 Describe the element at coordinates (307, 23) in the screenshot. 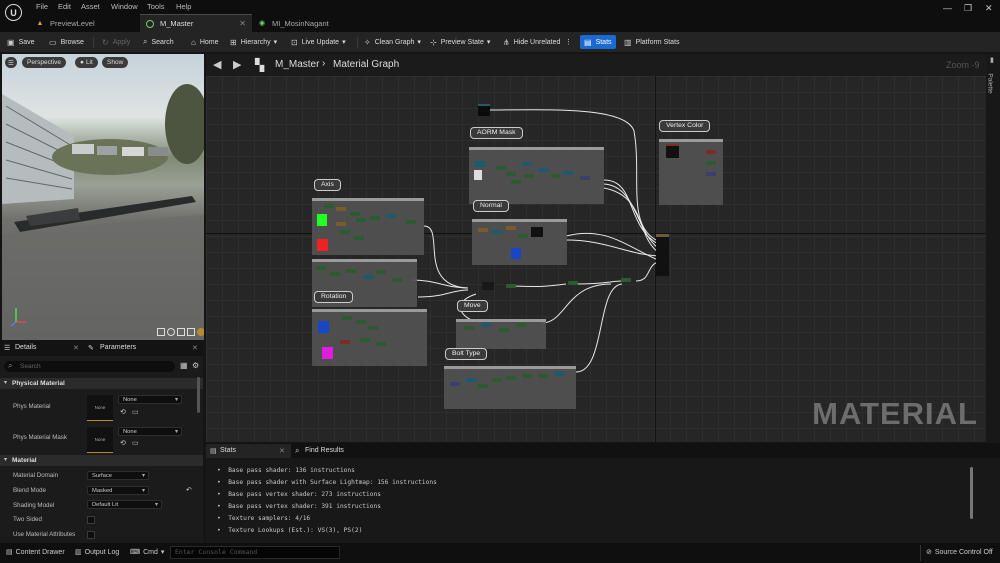

I see `tab-mi-mosinnagant: ◉ MI_MosinNagant` at that location.